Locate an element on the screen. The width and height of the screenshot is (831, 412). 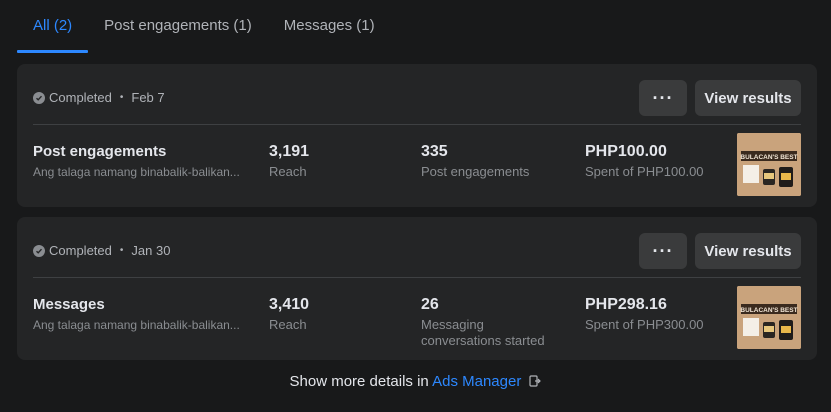
result-value: 335 is located at coordinates (434, 151).